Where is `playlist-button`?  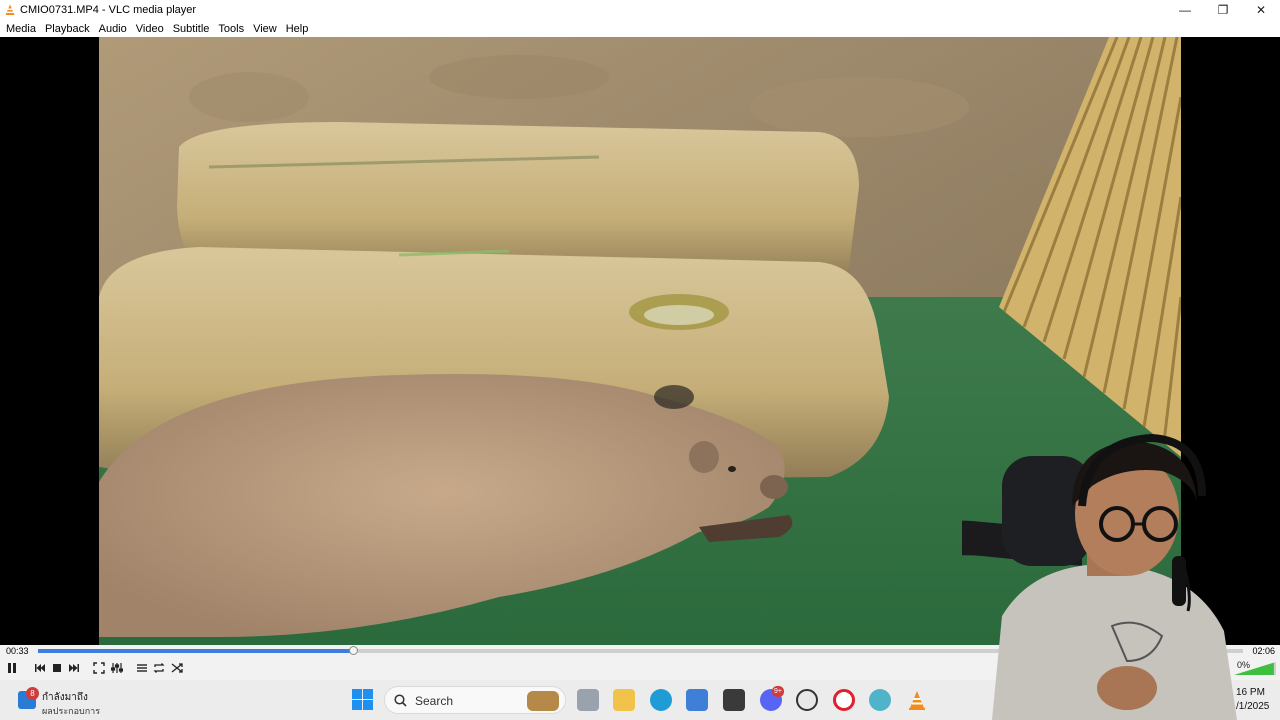 playlist-button is located at coordinates (142, 668).